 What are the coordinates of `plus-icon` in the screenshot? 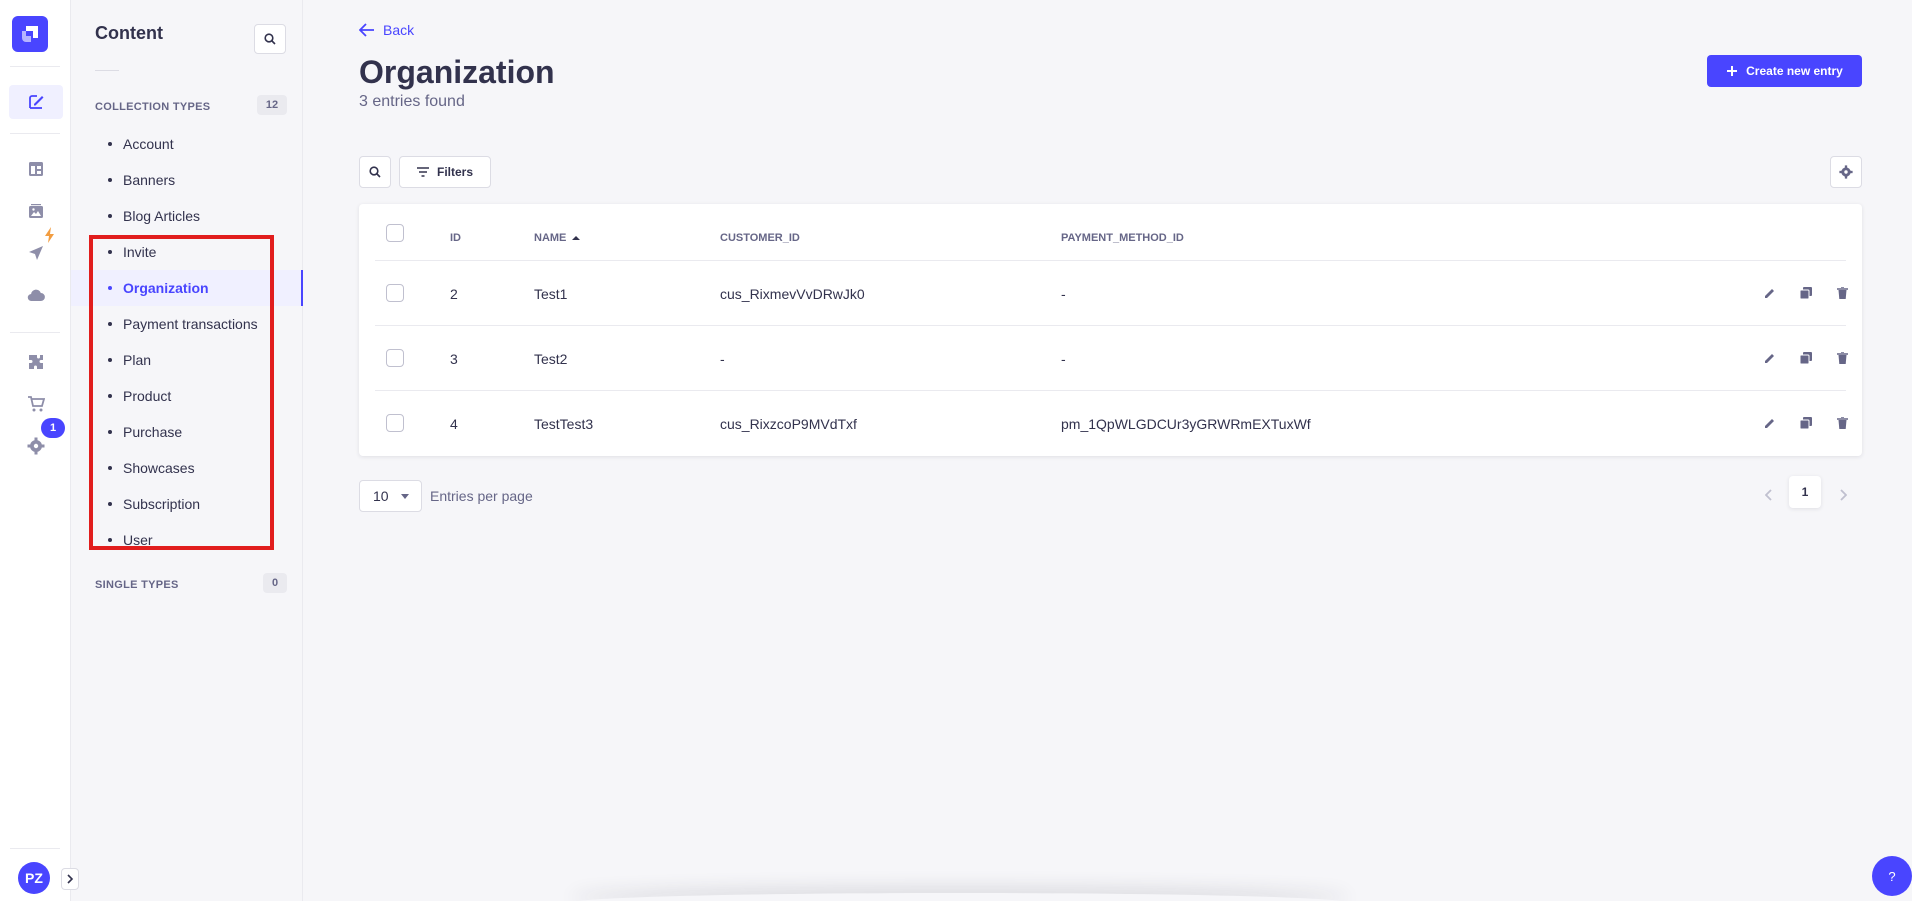 It's located at (1732, 71).